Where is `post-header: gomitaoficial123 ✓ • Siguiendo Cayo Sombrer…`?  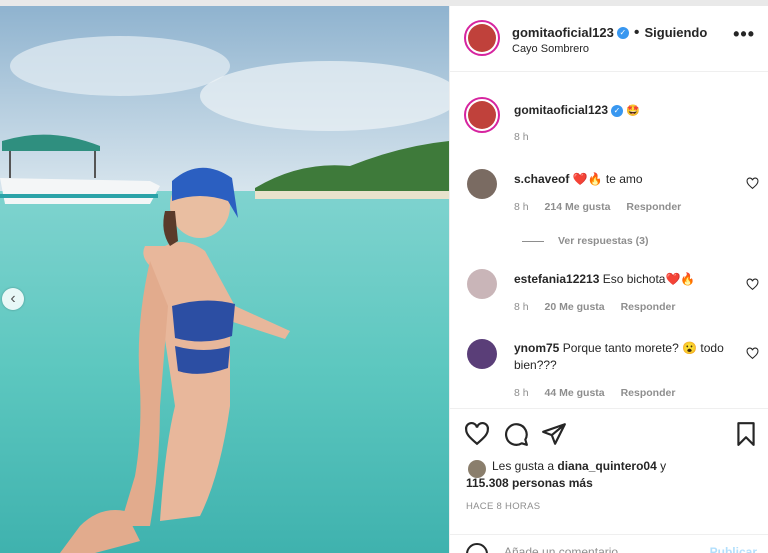 post-header: gomitaoficial123 ✓ • Siguiendo Cayo Sombrer… is located at coordinates (609, 39).